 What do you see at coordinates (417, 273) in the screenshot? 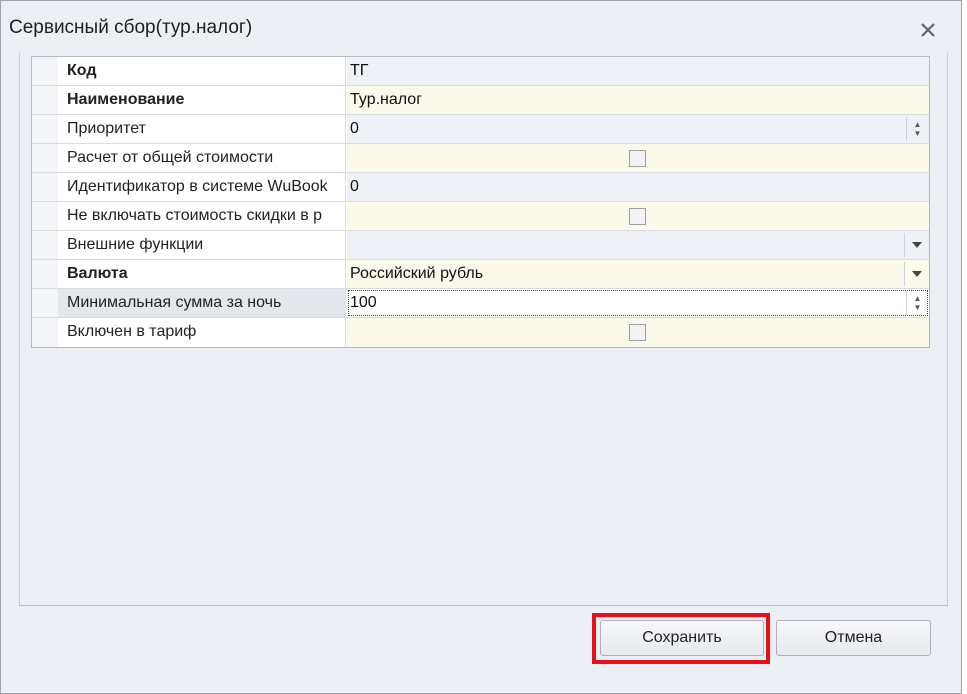
I see `currency-value: Российский рубль` at bounding box center [417, 273].